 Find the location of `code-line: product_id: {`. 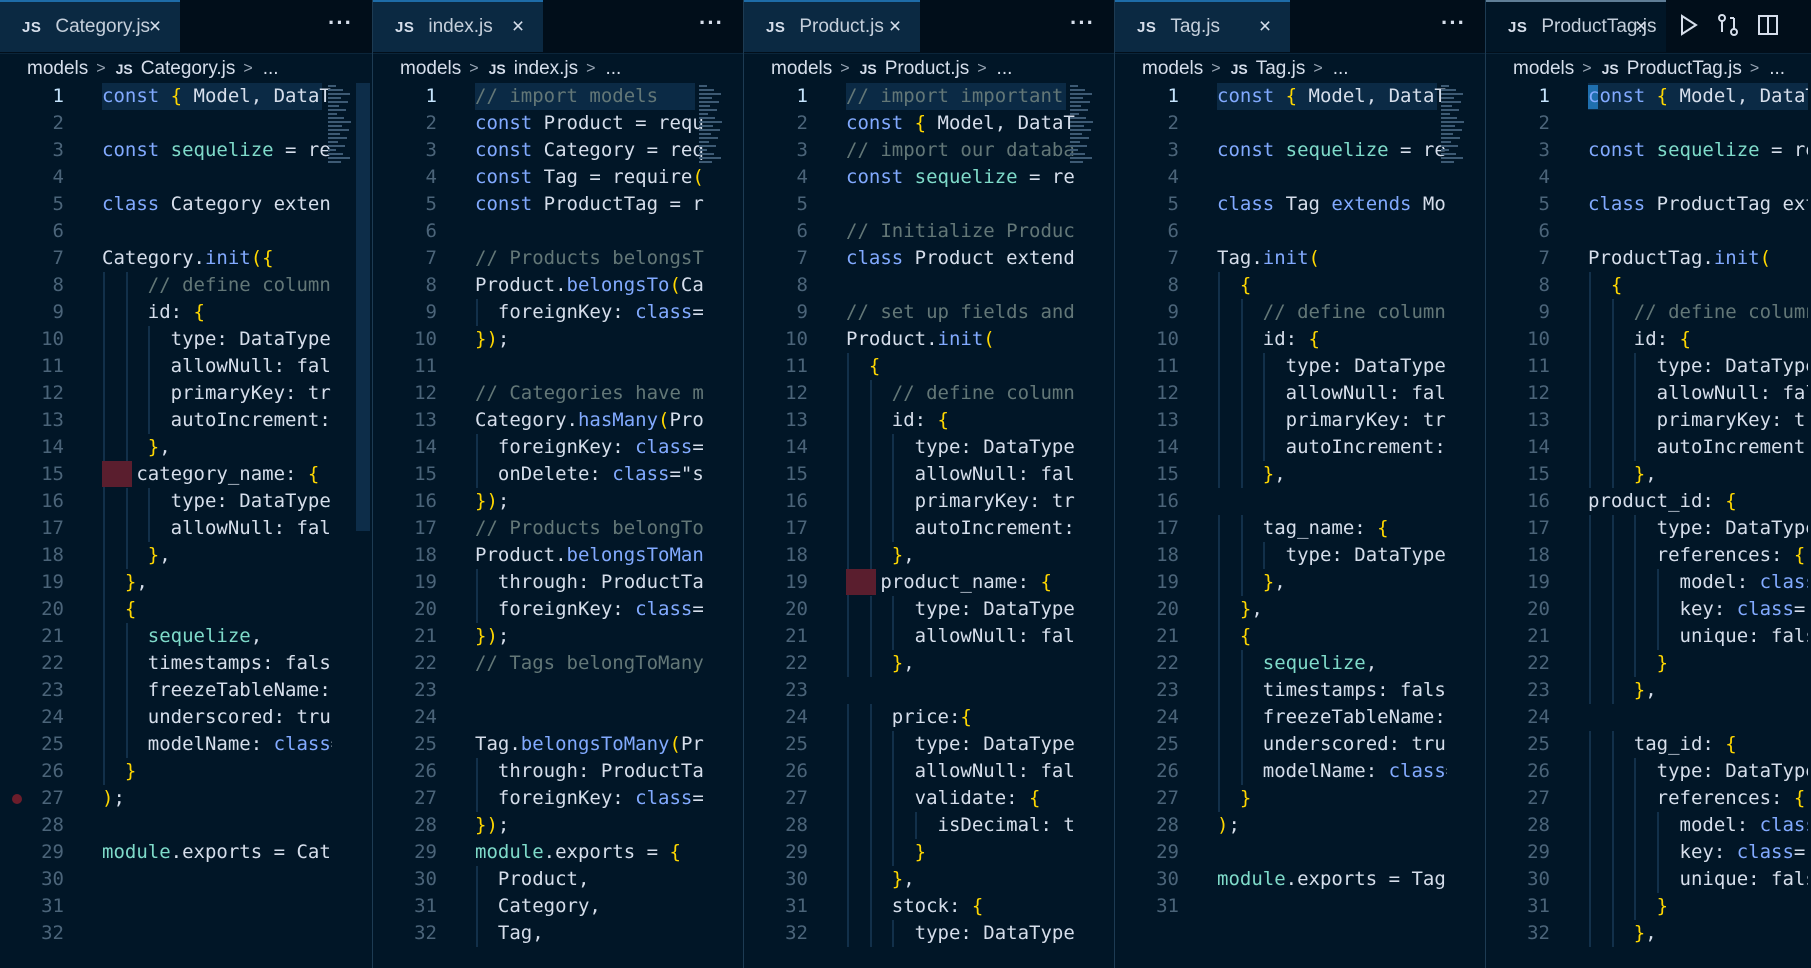

code-line: product_id: { is located at coordinates (1662, 501).